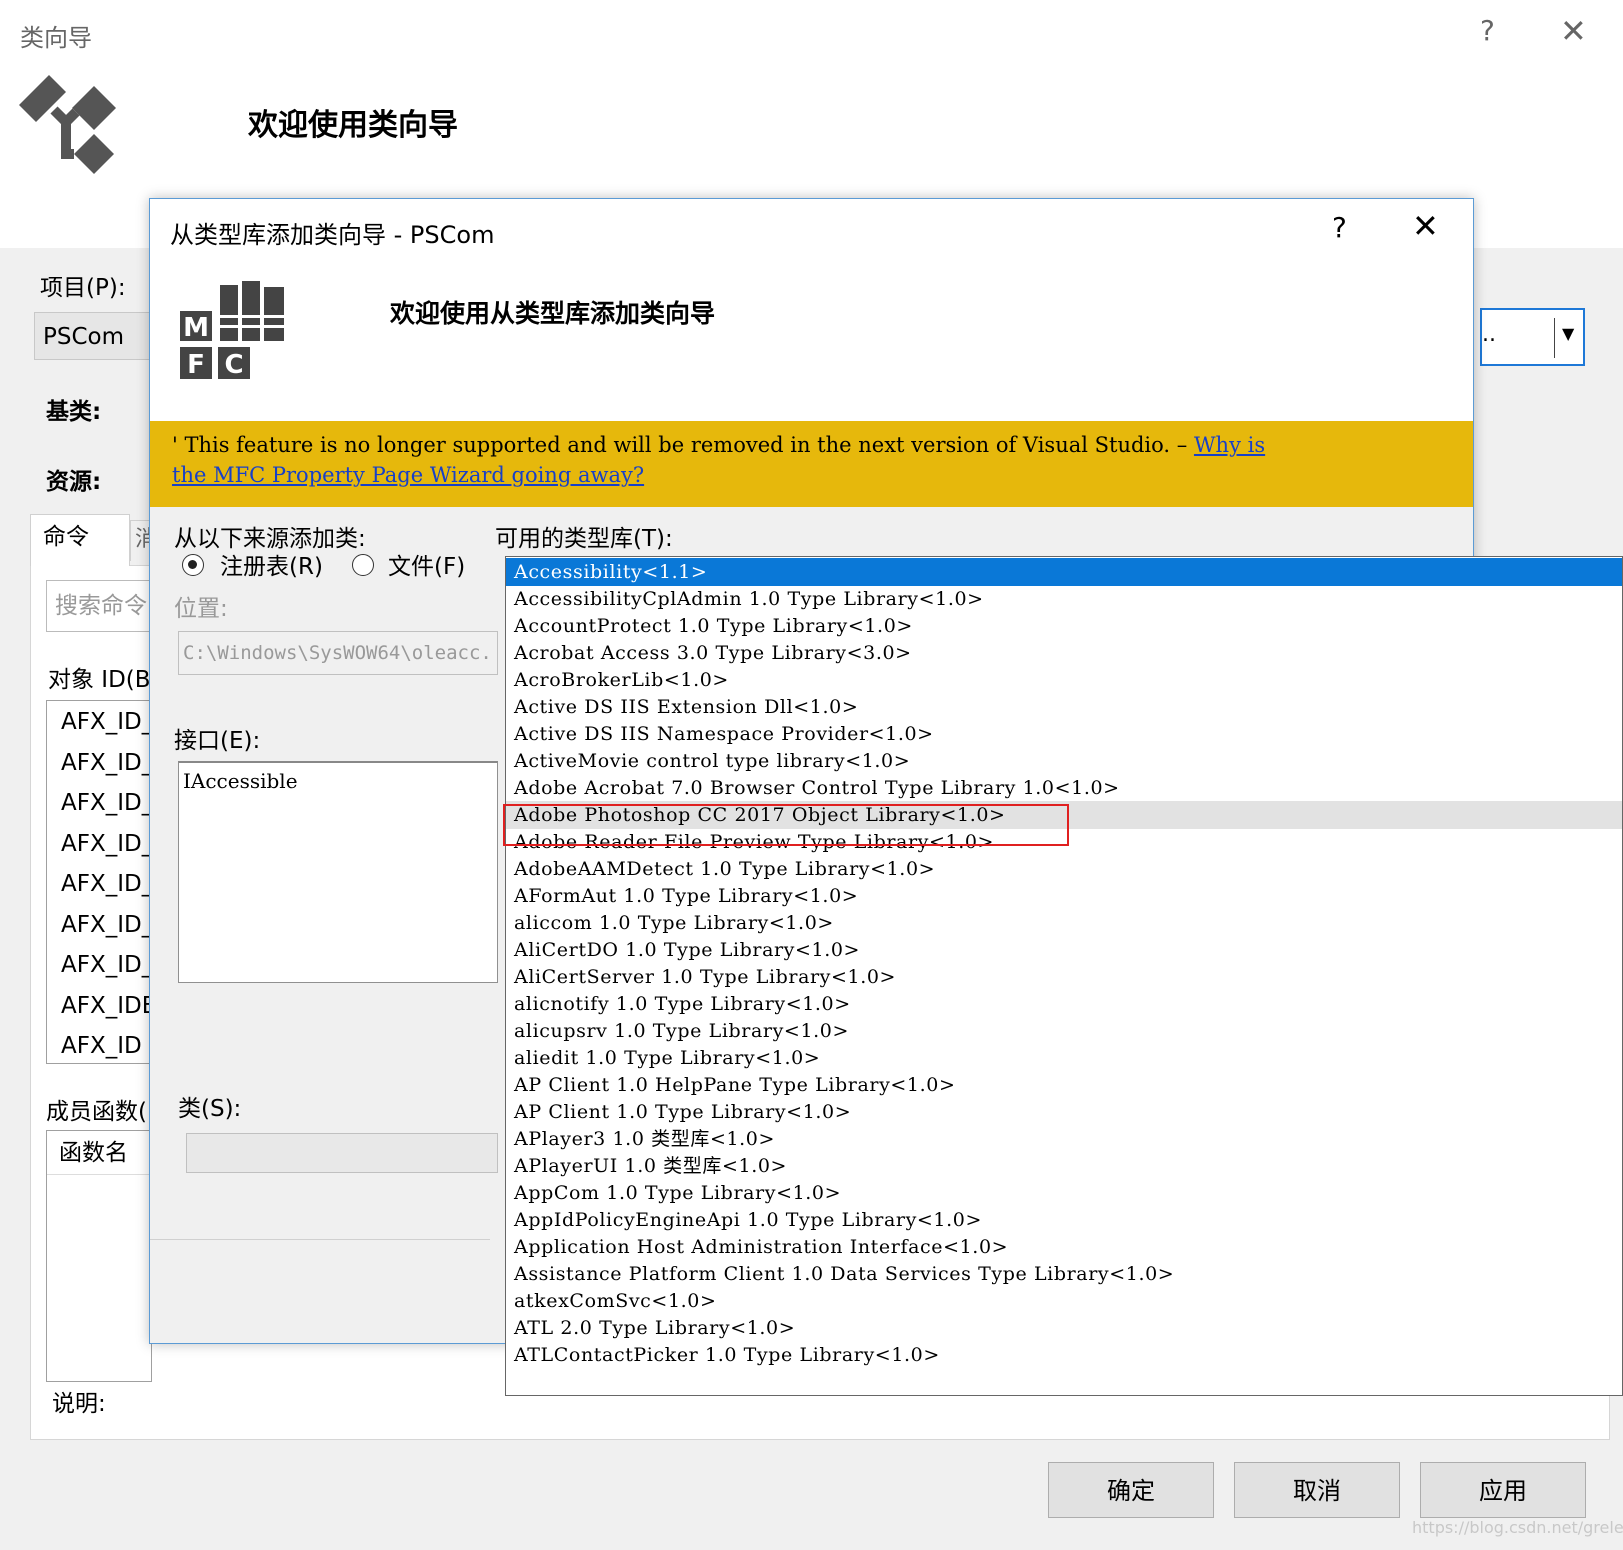  I want to click on typelib-list-item: ActiveMovie control type library<1.0>, so click(1064, 761).